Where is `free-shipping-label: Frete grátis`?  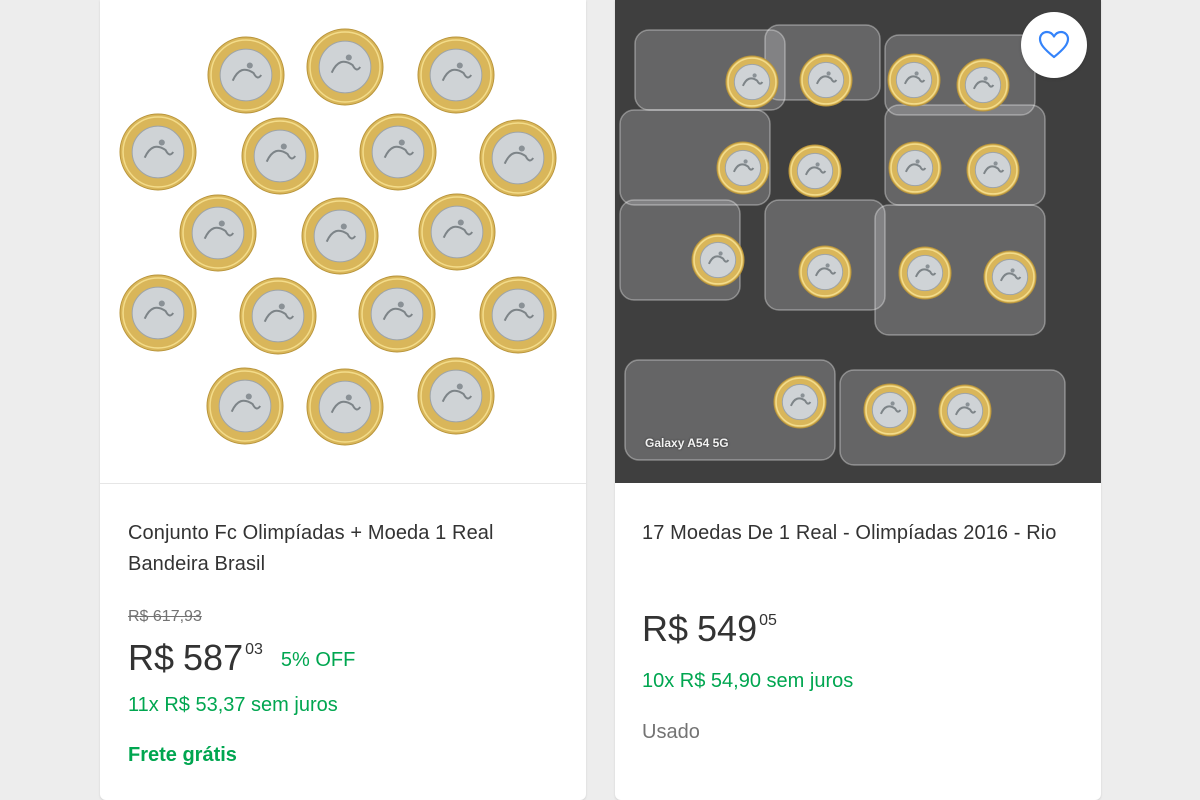 free-shipping-label: Frete grátis is located at coordinates (182, 755).